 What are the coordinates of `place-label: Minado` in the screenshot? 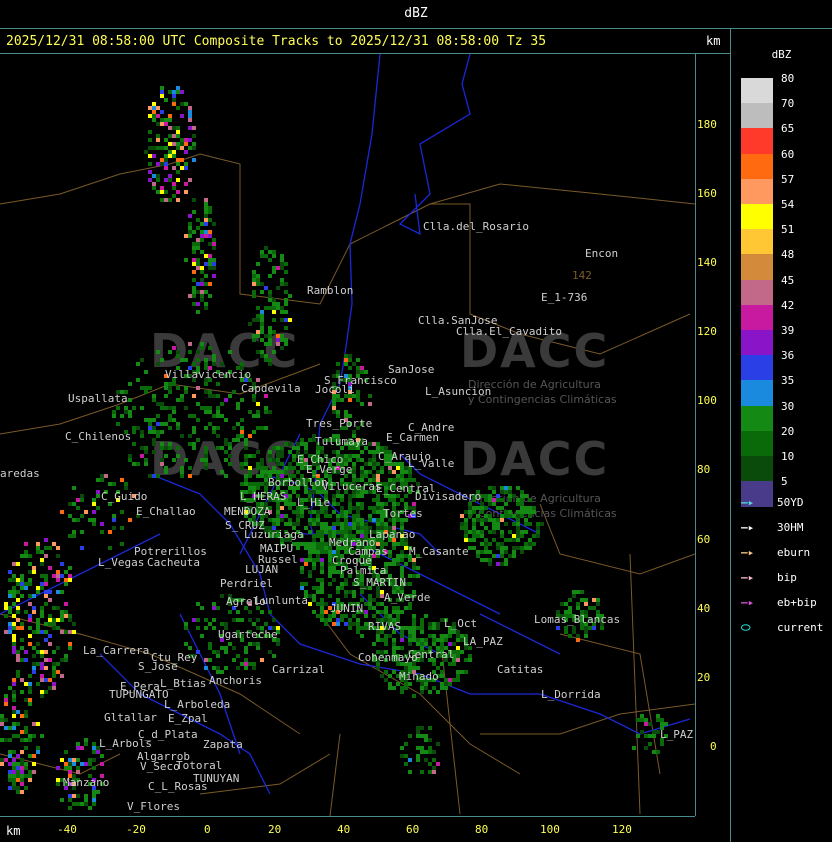 It's located at (419, 676).